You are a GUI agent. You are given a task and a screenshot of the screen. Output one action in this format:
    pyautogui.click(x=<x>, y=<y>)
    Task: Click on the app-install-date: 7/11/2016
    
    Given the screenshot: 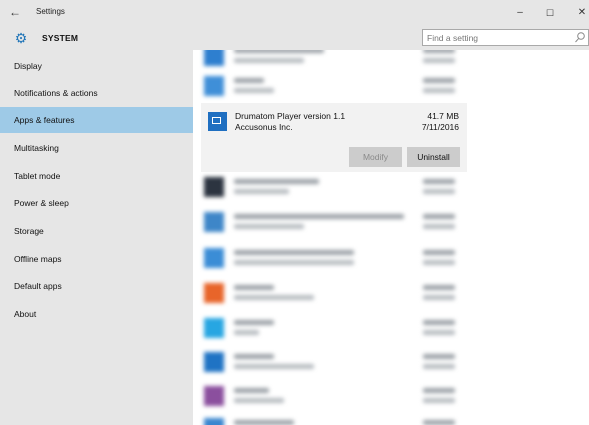 What is the action you would take?
    pyautogui.click(x=440, y=127)
    